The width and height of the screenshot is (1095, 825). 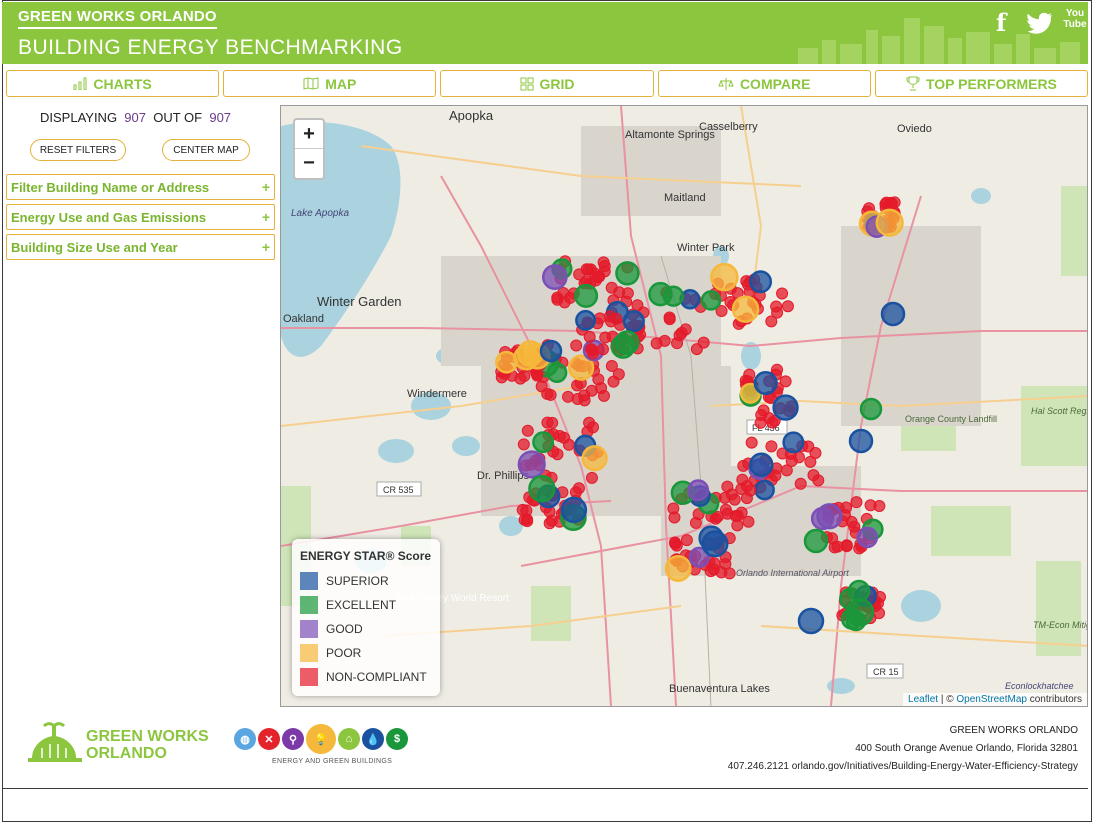 I want to click on community-icon: ◍, so click(x=245, y=739).